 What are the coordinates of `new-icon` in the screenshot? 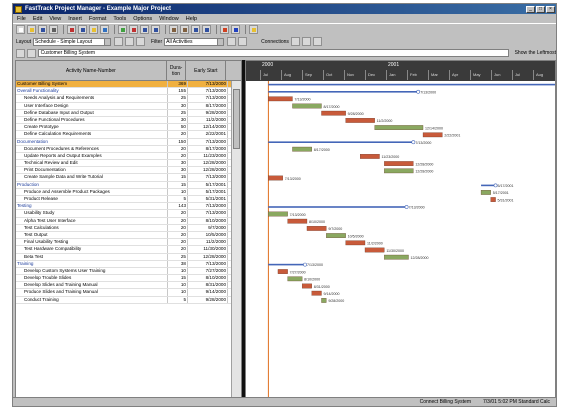 It's located at (20, 29).